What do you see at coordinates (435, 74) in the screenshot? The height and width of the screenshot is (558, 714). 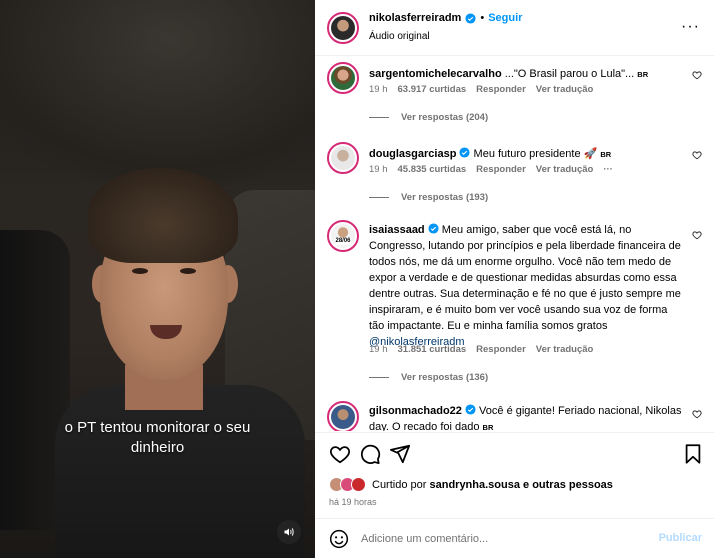 I see `comment-username: sargentomichelecarvalho` at bounding box center [435, 74].